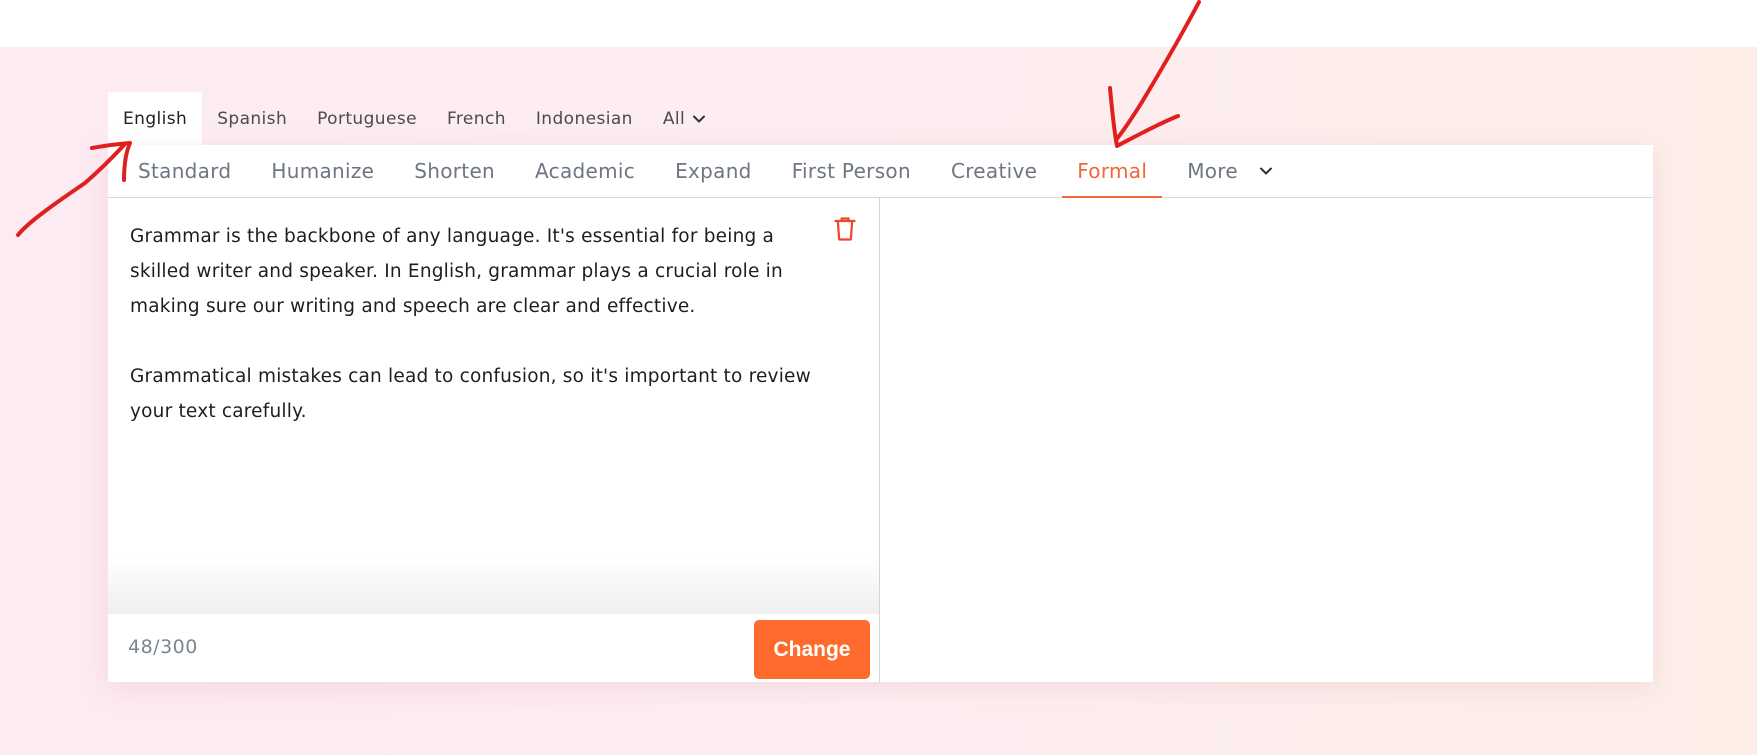 Image resolution: width=1757 pixels, height=755 pixels. What do you see at coordinates (322, 171) in the screenshot?
I see `mode-tab-humanize: Humanize` at bounding box center [322, 171].